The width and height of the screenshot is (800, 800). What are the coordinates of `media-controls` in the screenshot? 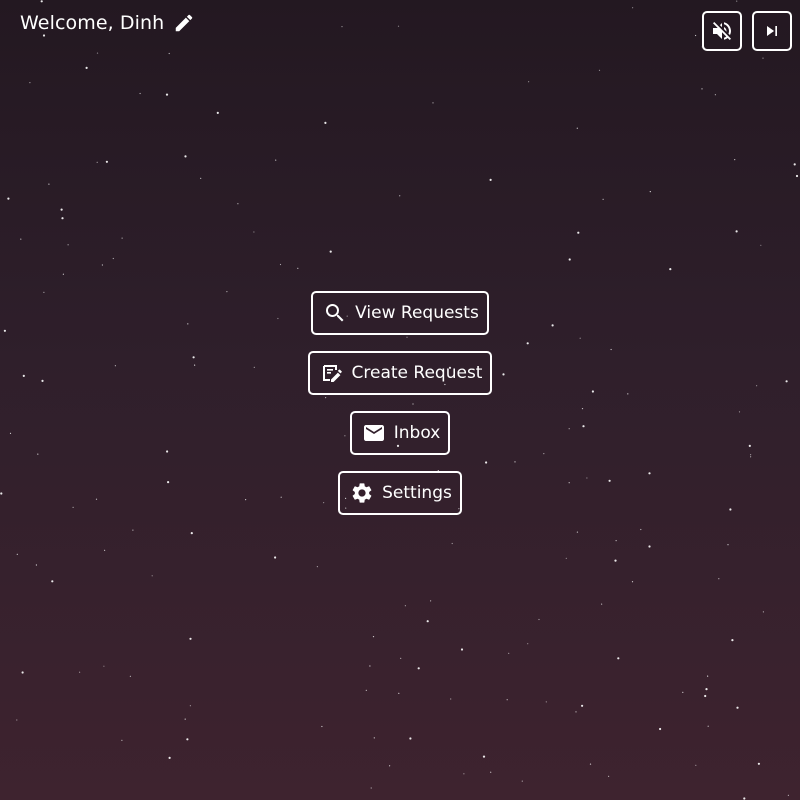 It's located at (747, 31).